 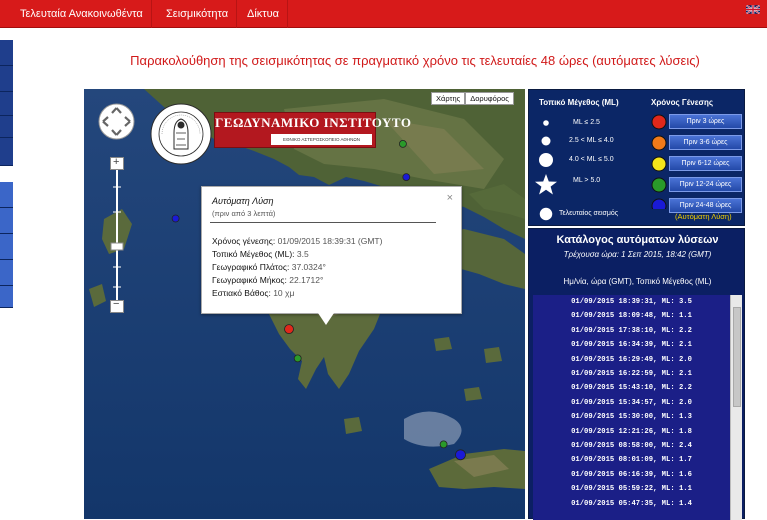 What do you see at coordinates (591, 159) in the screenshot?
I see `legend-mag-2: 4.0 < ML ≤ 5.0` at bounding box center [591, 159].